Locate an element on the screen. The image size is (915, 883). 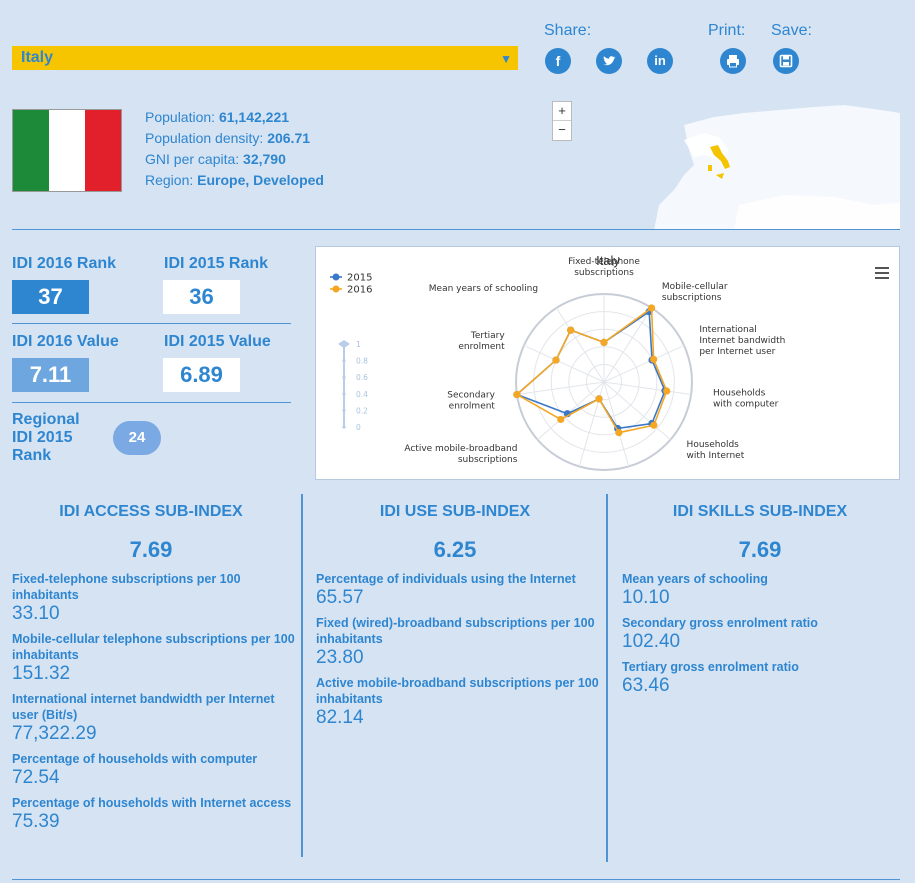
series-line-2016 is located at coordinates (591, 370).